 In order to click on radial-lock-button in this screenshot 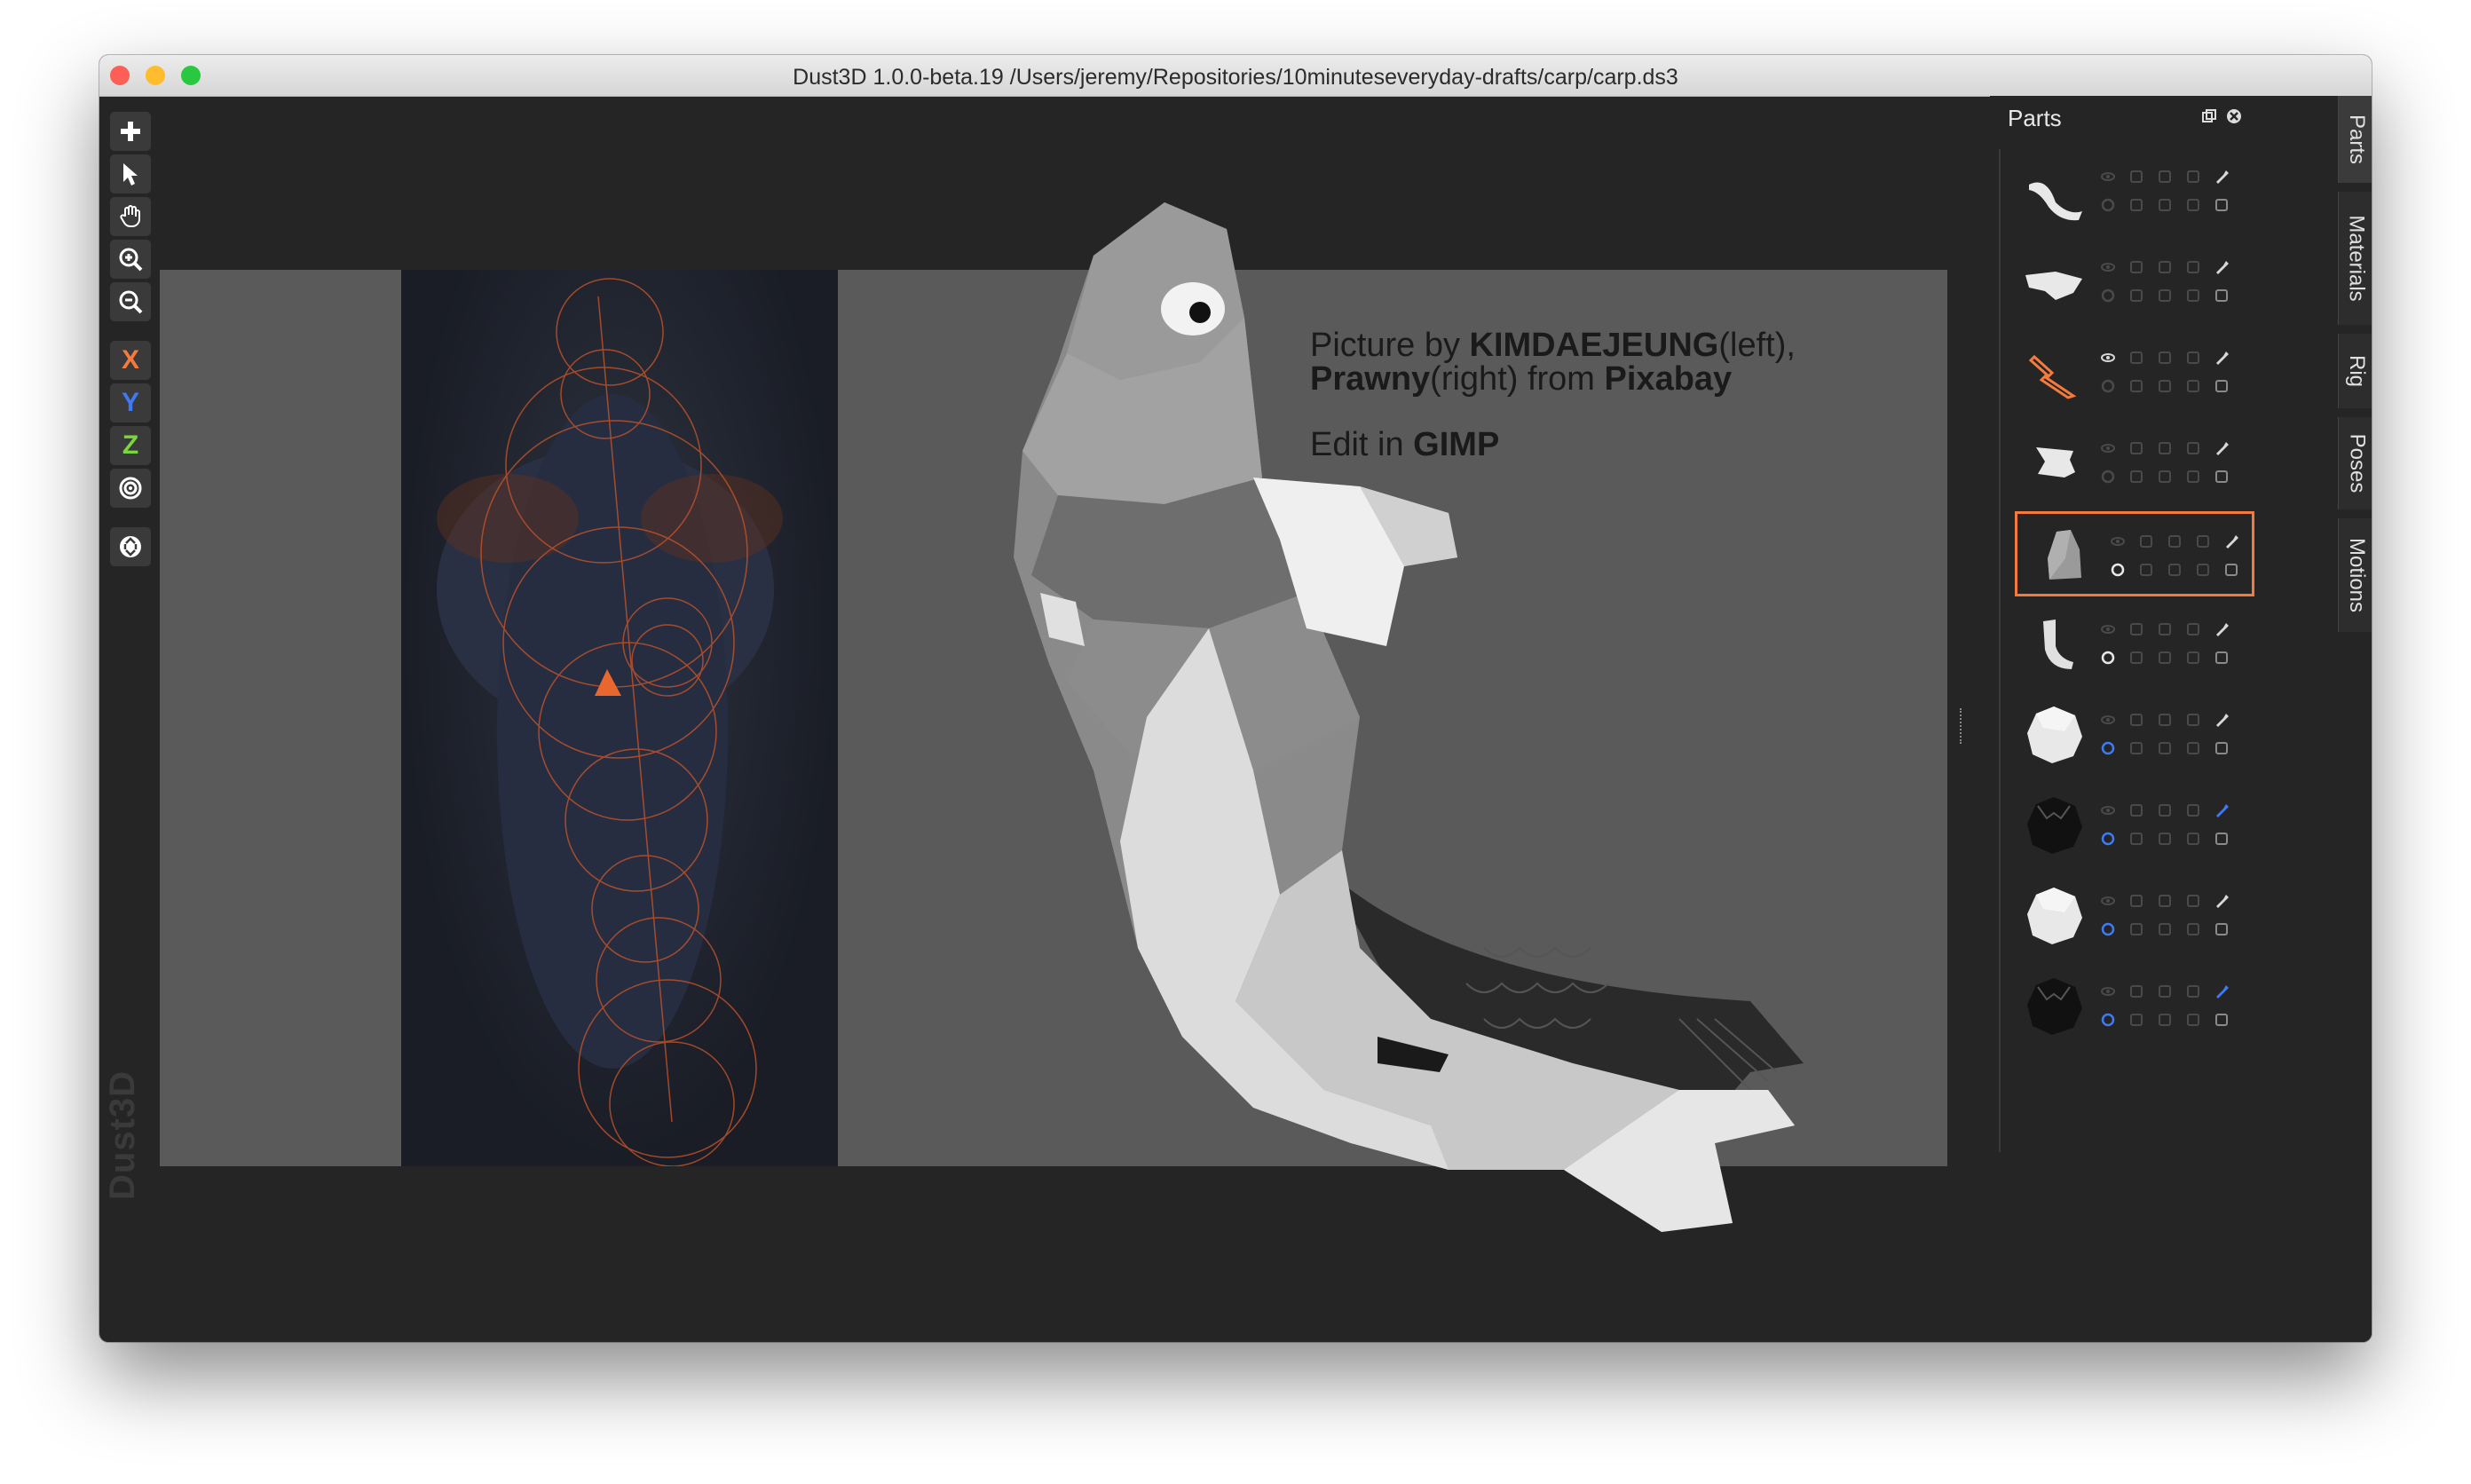, I will do `click(130, 489)`.